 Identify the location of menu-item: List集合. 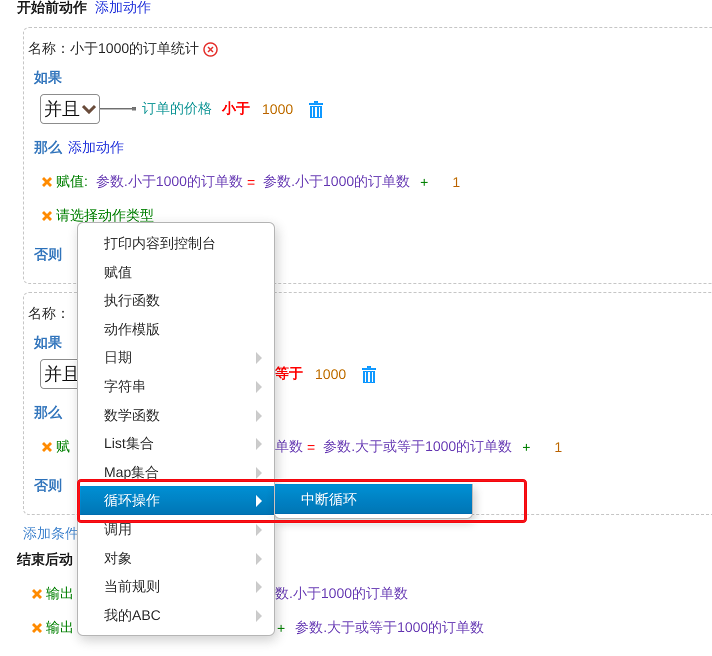
(176, 443).